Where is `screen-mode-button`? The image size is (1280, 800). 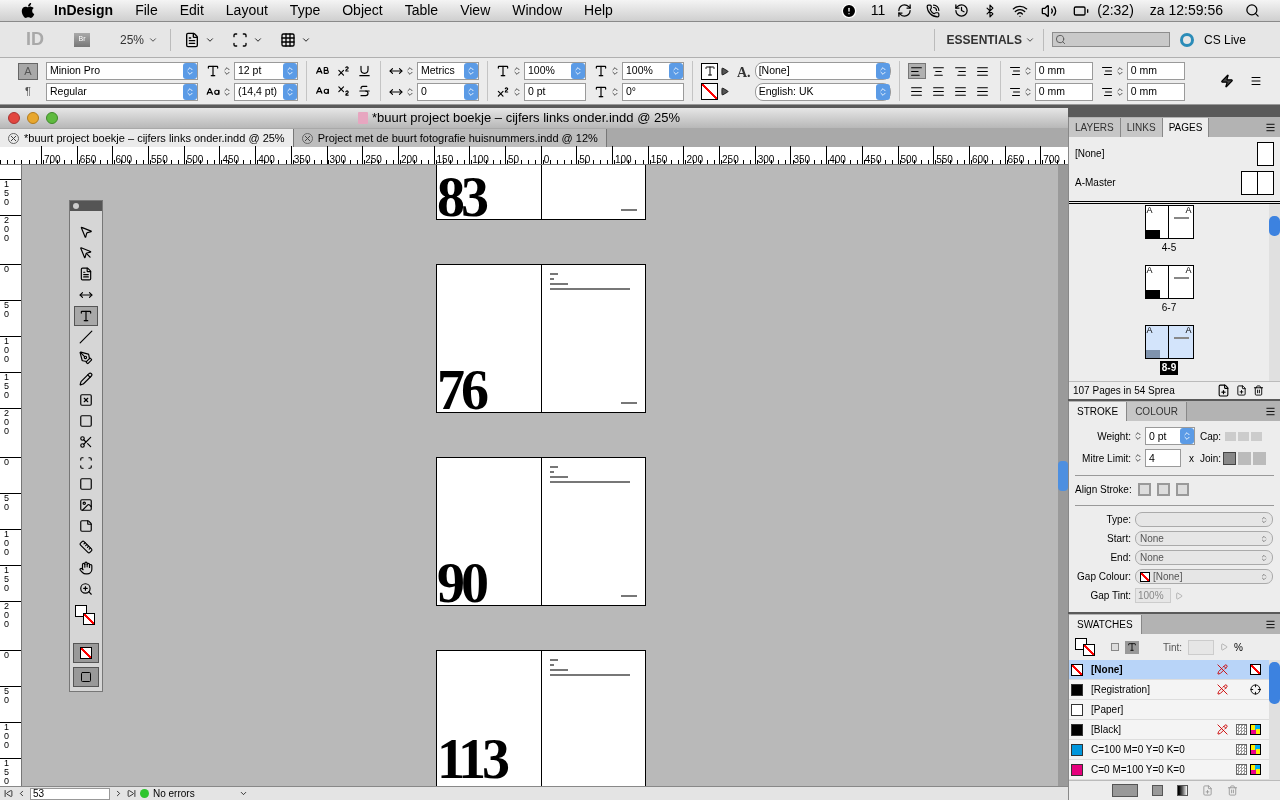
screen-mode-button is located at coordinates (86, 677).